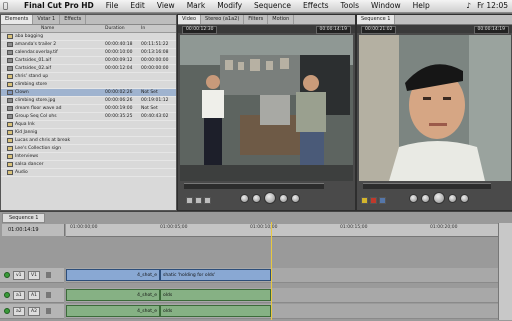 Image resolution: width=512 pixels, height=321 pixels. What do you see at coordinates (435, 108) in the screenshot?
I see `canvas-video-frame` at bounding box center [435, 108].